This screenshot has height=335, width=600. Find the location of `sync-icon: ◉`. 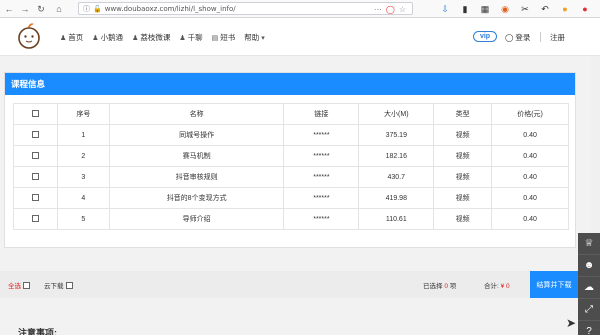

sync-icon: ◉ is located at coordinates (505, 9).